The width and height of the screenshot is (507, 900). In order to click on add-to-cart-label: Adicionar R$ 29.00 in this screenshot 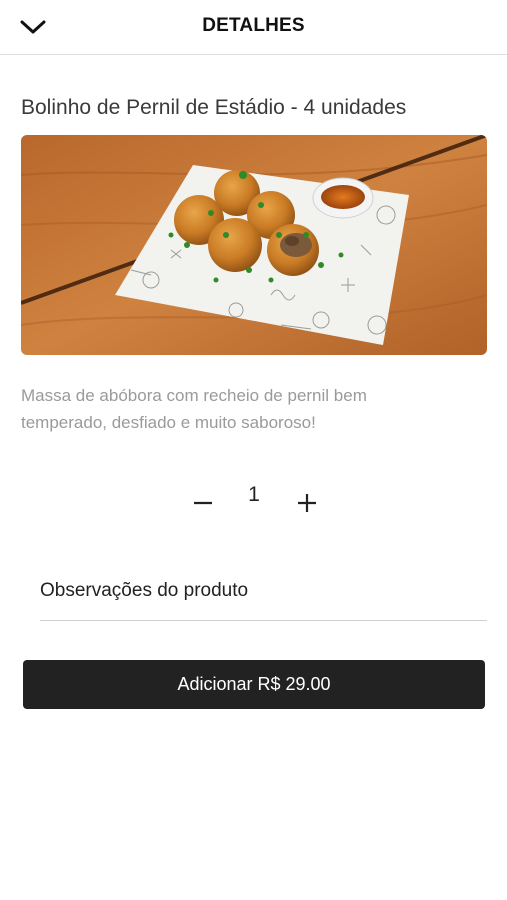, I will do `click(254, 684)`.